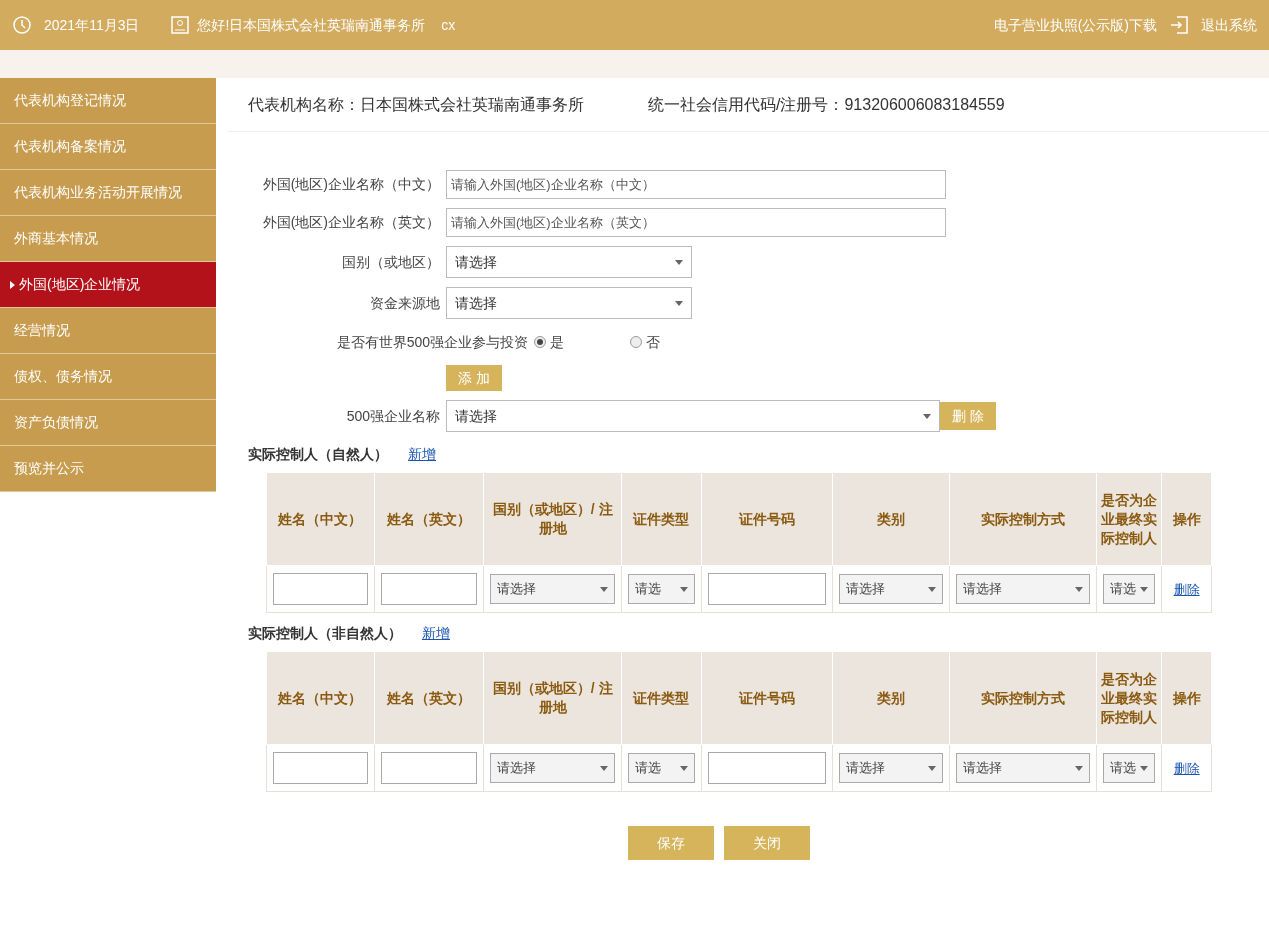 The image size is (1269, 929). Describe the element at coordinates (653, 342) in the screenshot. I see `radio-label: 否` at that location.